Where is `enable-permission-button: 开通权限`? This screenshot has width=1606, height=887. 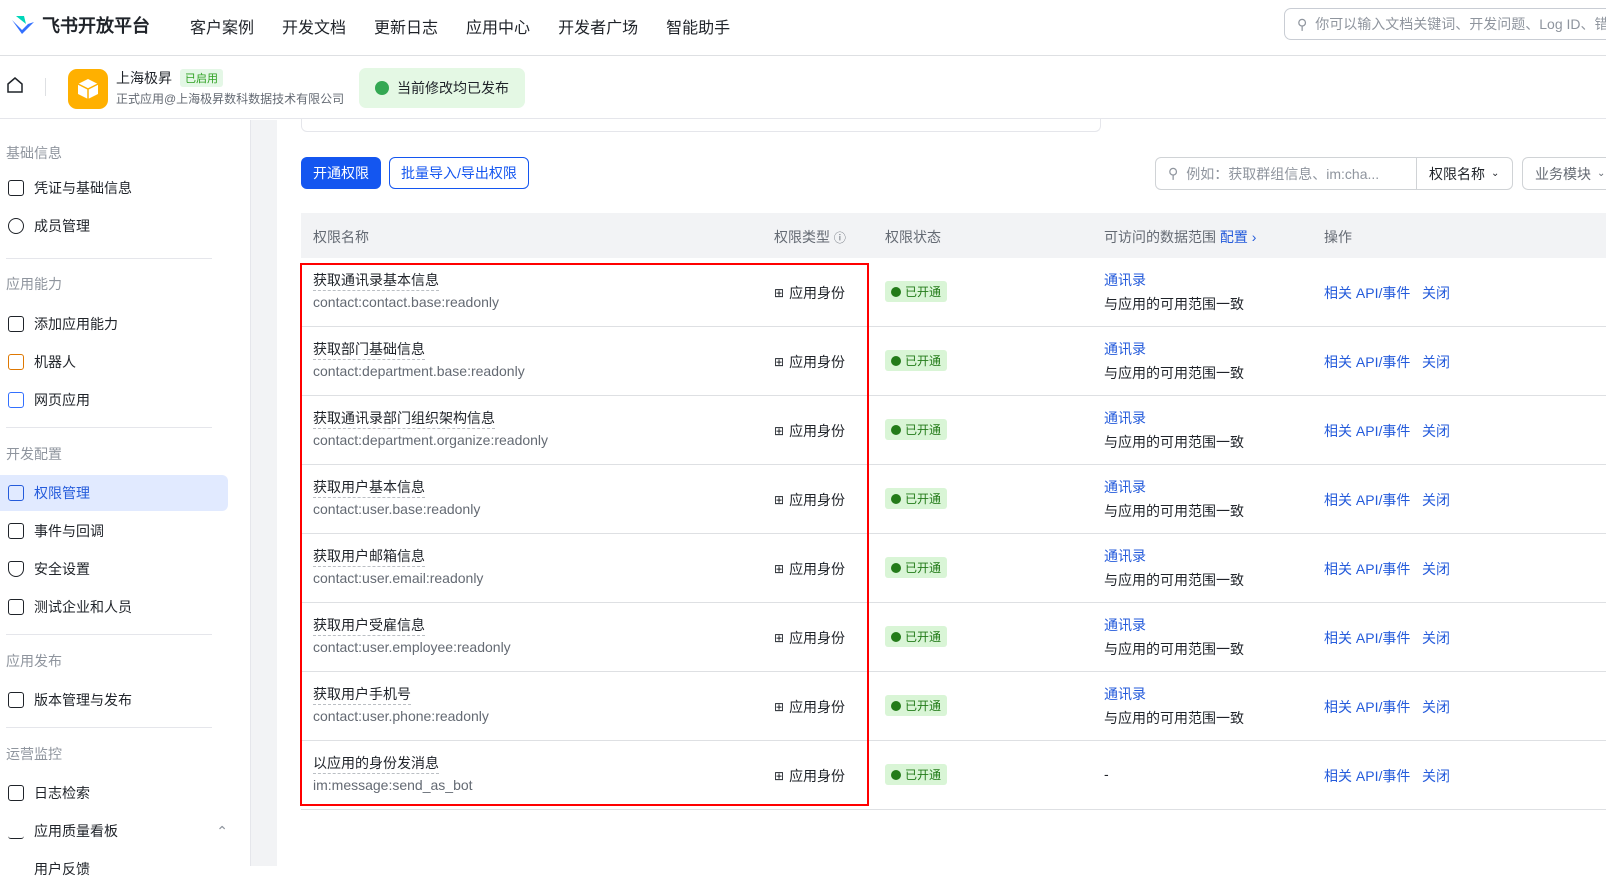
enable-permission-button: 开通权限 is located at coordinates (341, 173).